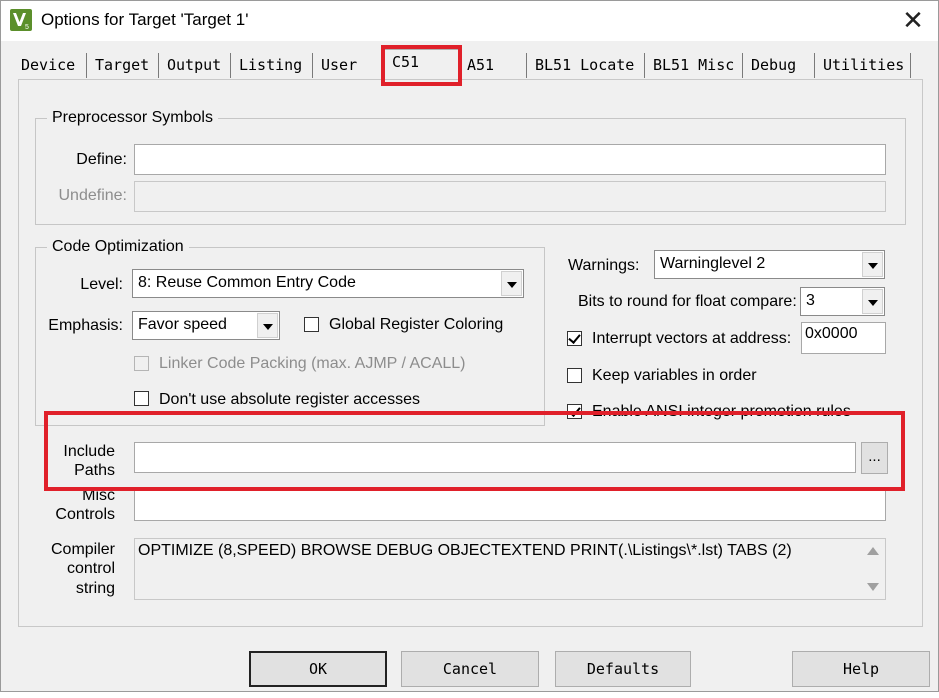 This screenshot has width=939, height=698. Describe the element at coordinates (474, 451) in the screenshot. I see `include-paths-highlight` at that location.